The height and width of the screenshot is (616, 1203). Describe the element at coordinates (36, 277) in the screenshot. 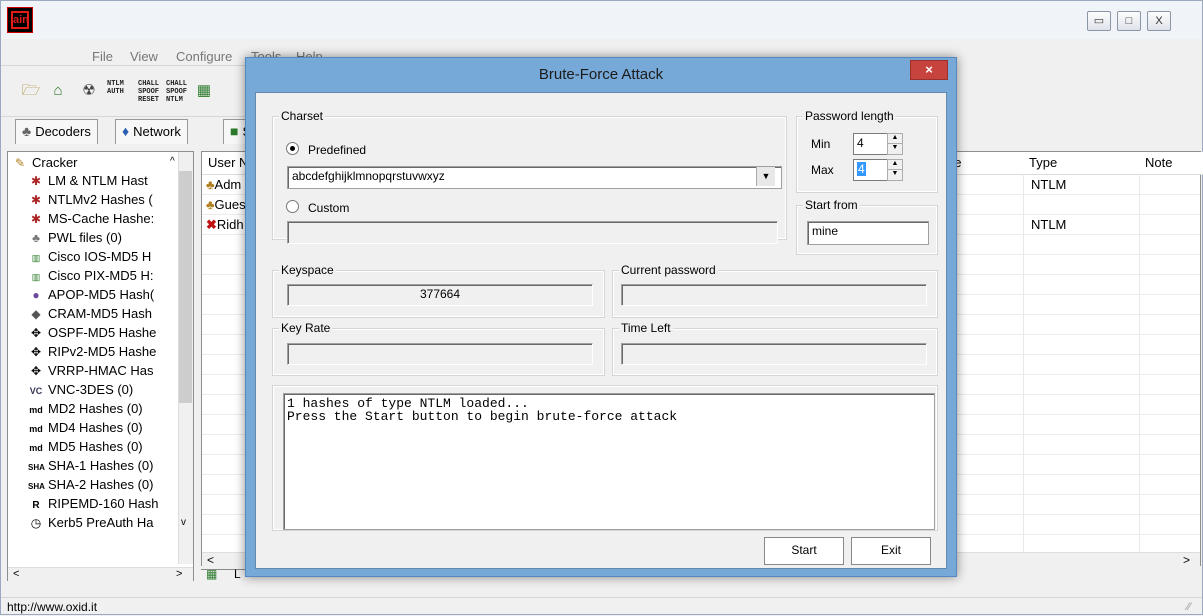

I see `cisco-icon: ▥` at that location.